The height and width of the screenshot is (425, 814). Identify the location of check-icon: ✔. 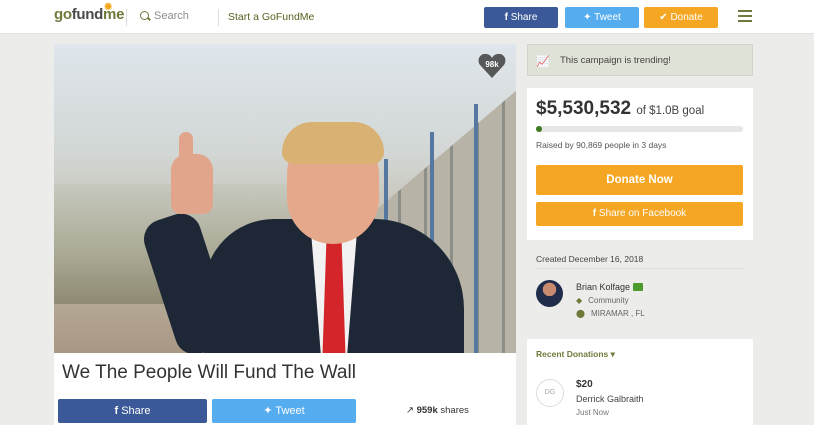
(665, 17).